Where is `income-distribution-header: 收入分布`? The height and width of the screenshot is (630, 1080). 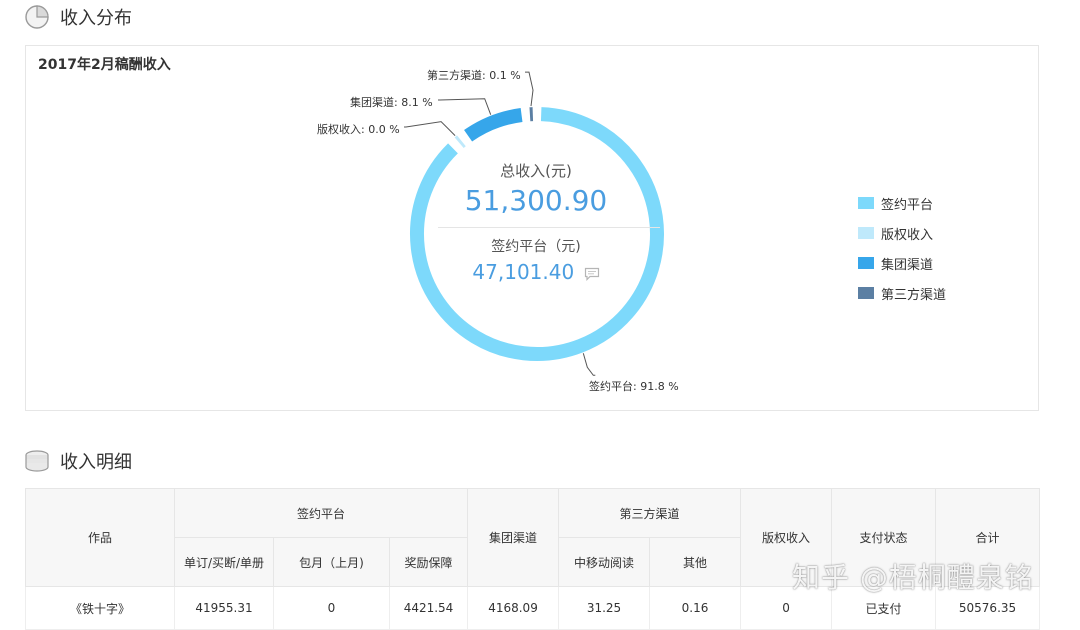 income-distribution-header: 收入分布 is located at coordinates (78, 17).